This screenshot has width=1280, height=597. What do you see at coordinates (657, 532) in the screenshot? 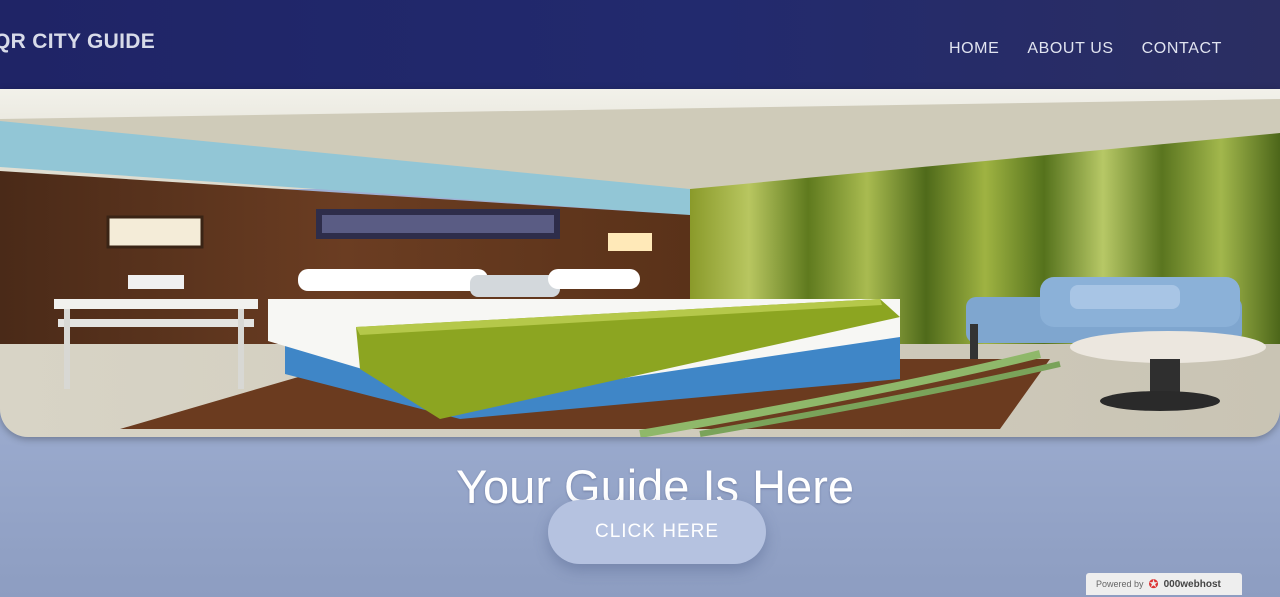
I see `click-here-button: CLICK HERE` at bounding box center [657, 532].